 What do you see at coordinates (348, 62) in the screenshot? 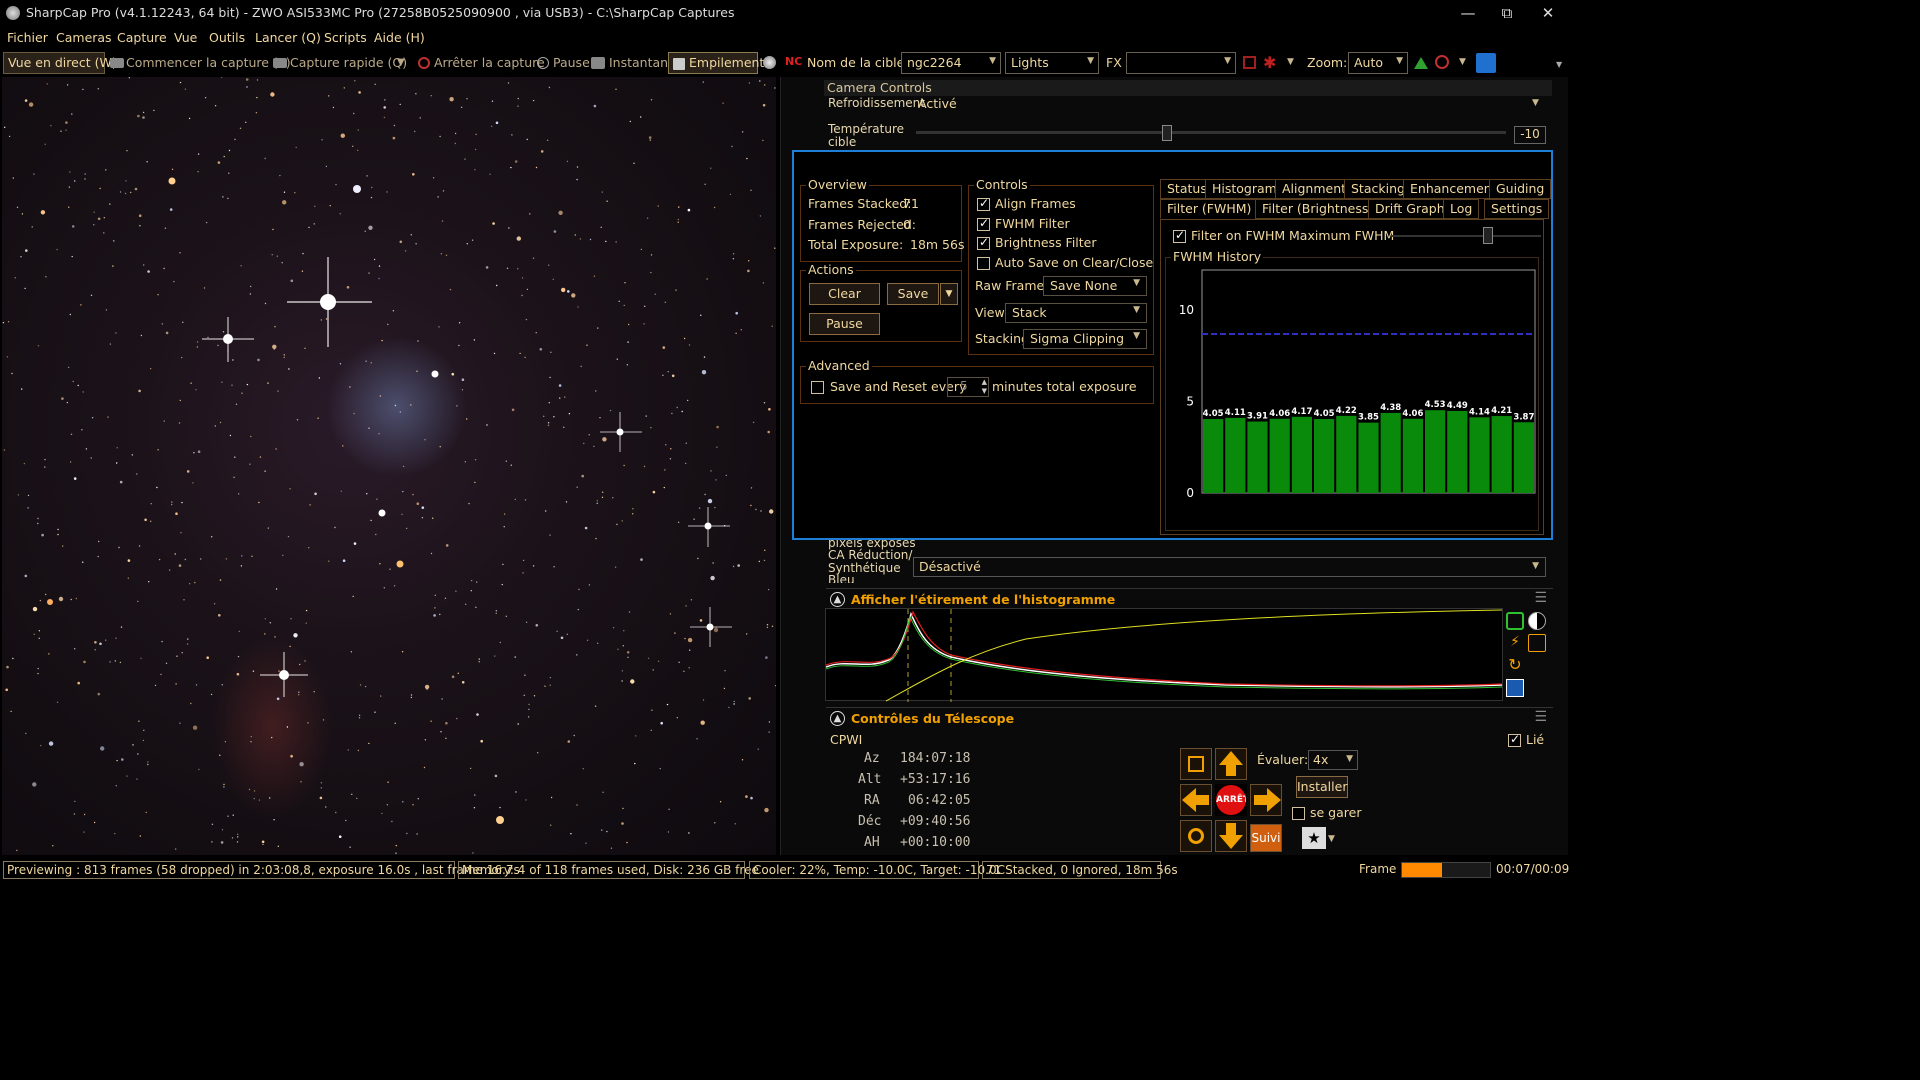
I see `quick-capture-button: Capture rapide (Q)` at bounding box center [348, 62].